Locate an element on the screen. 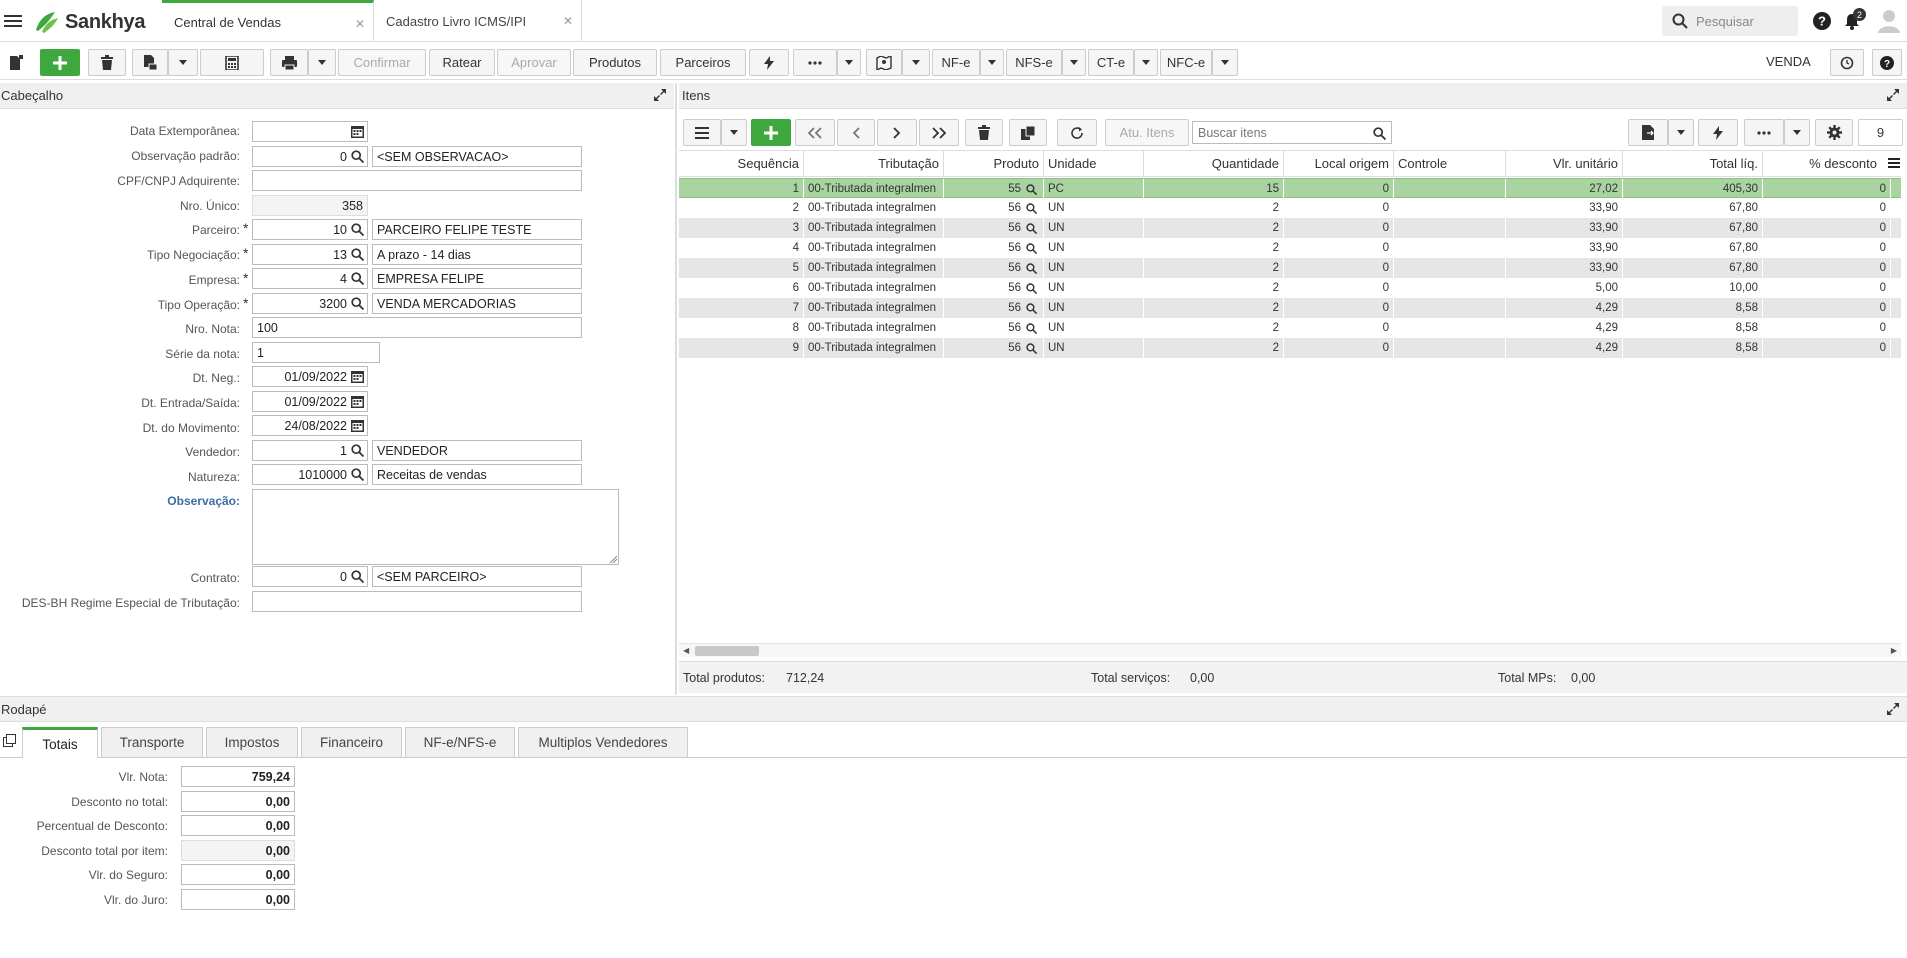 This screenshot has width=1907, height=958. cte-button: CT-e is located at coordinates (1111, 62).